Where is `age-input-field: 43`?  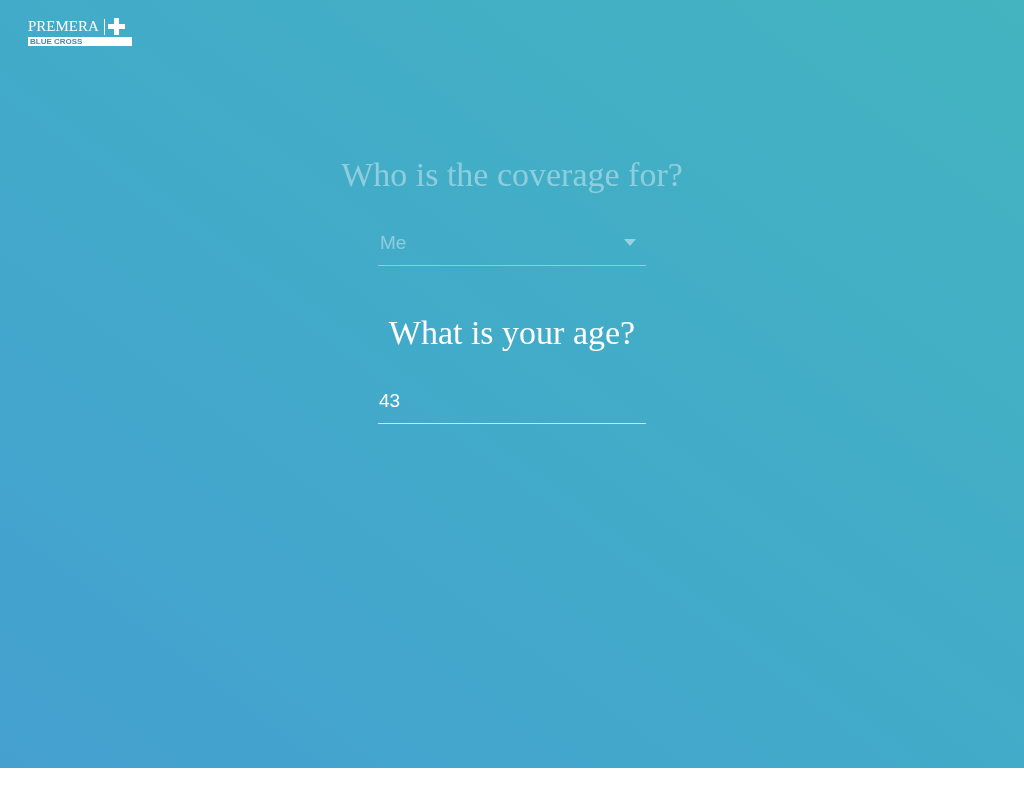
age-input-field: 43 is located at coordinates (512, 405).